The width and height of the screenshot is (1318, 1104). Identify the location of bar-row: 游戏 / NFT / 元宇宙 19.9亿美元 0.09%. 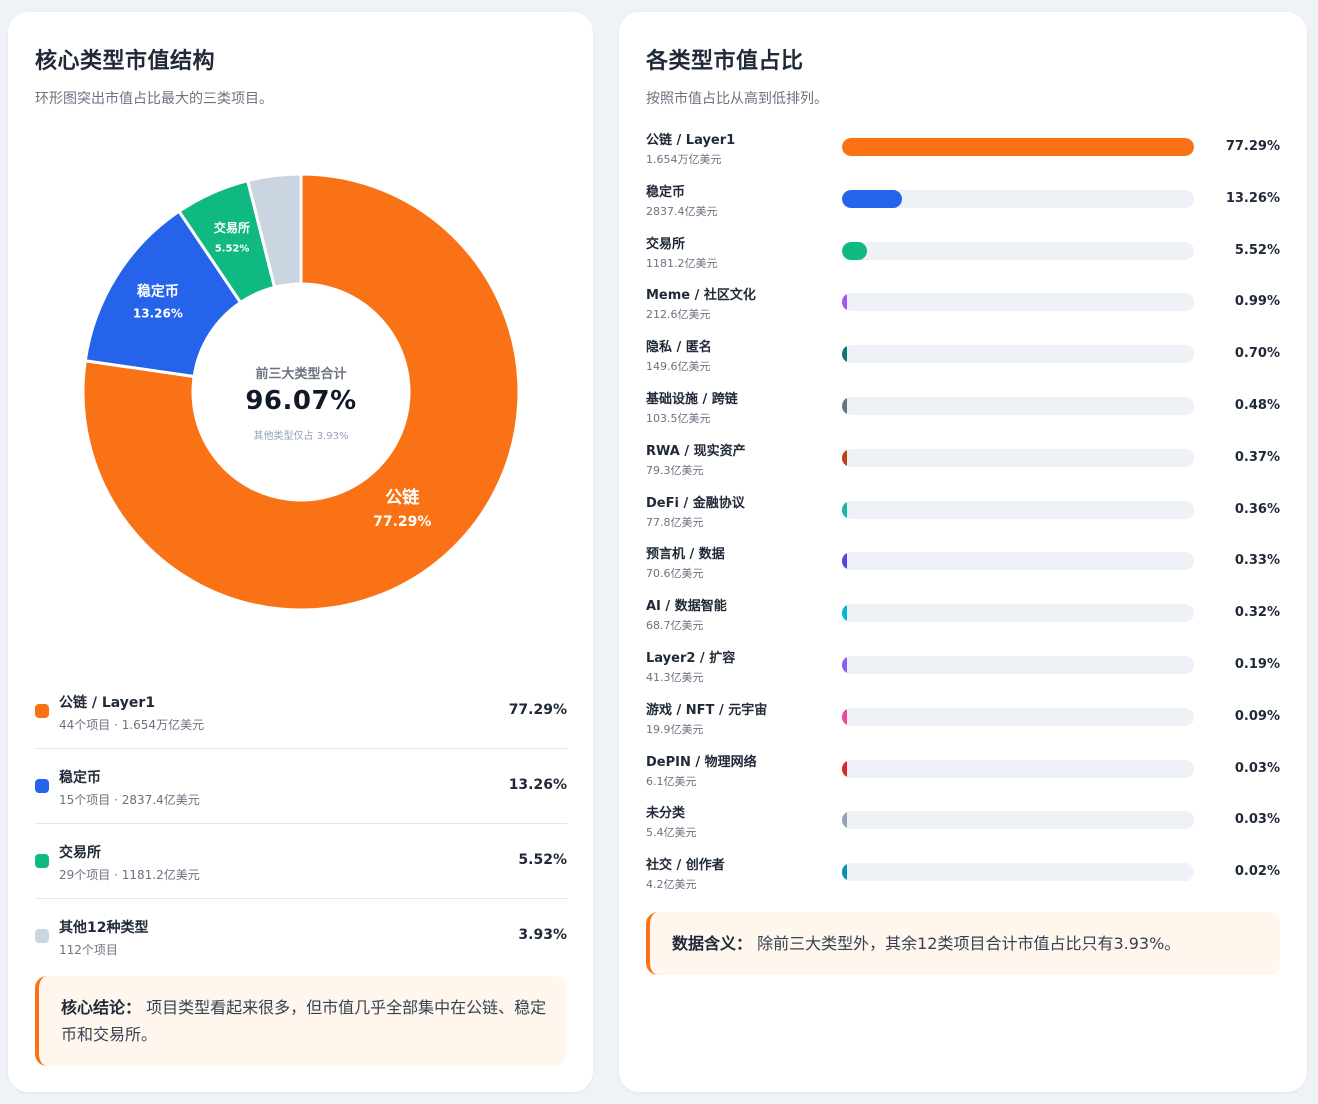
(963, 725).